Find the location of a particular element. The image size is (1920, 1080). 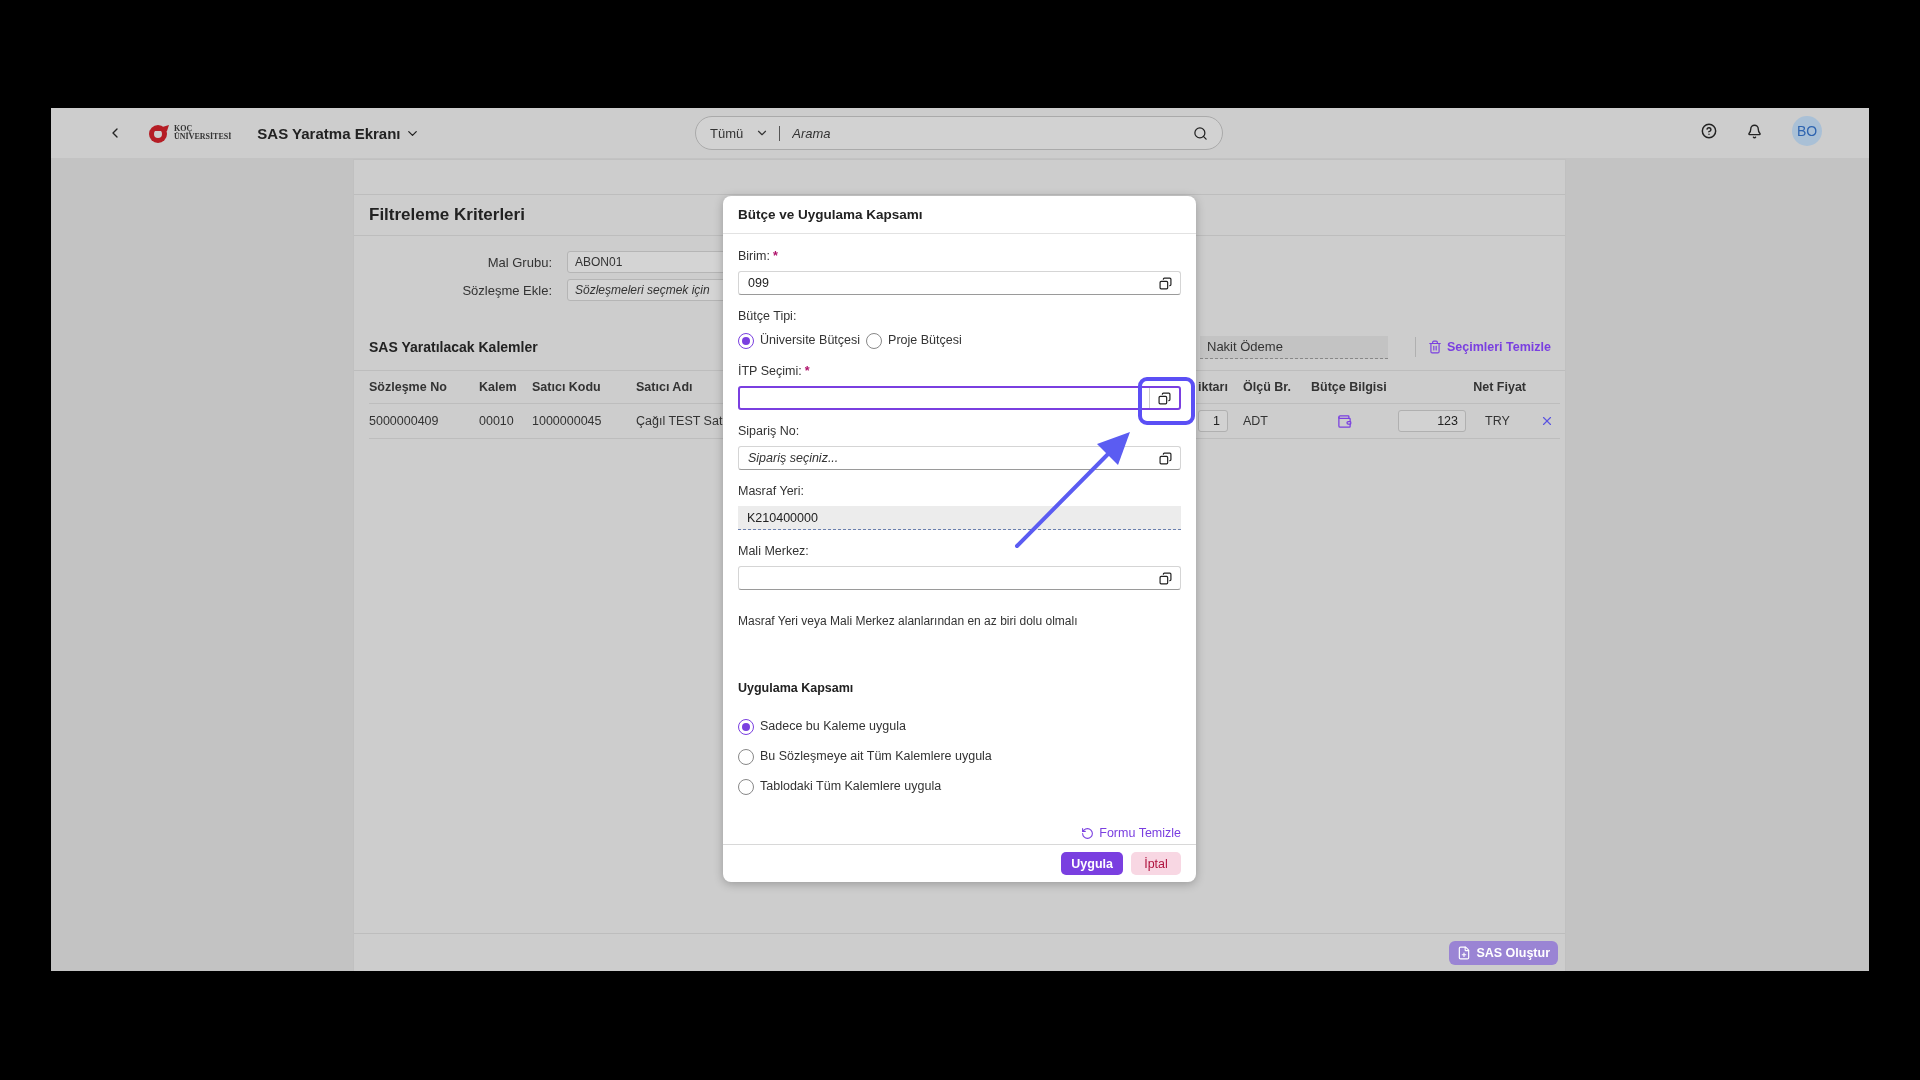

column-header: Ölçü Br. is located at coordinates (1277, 387).